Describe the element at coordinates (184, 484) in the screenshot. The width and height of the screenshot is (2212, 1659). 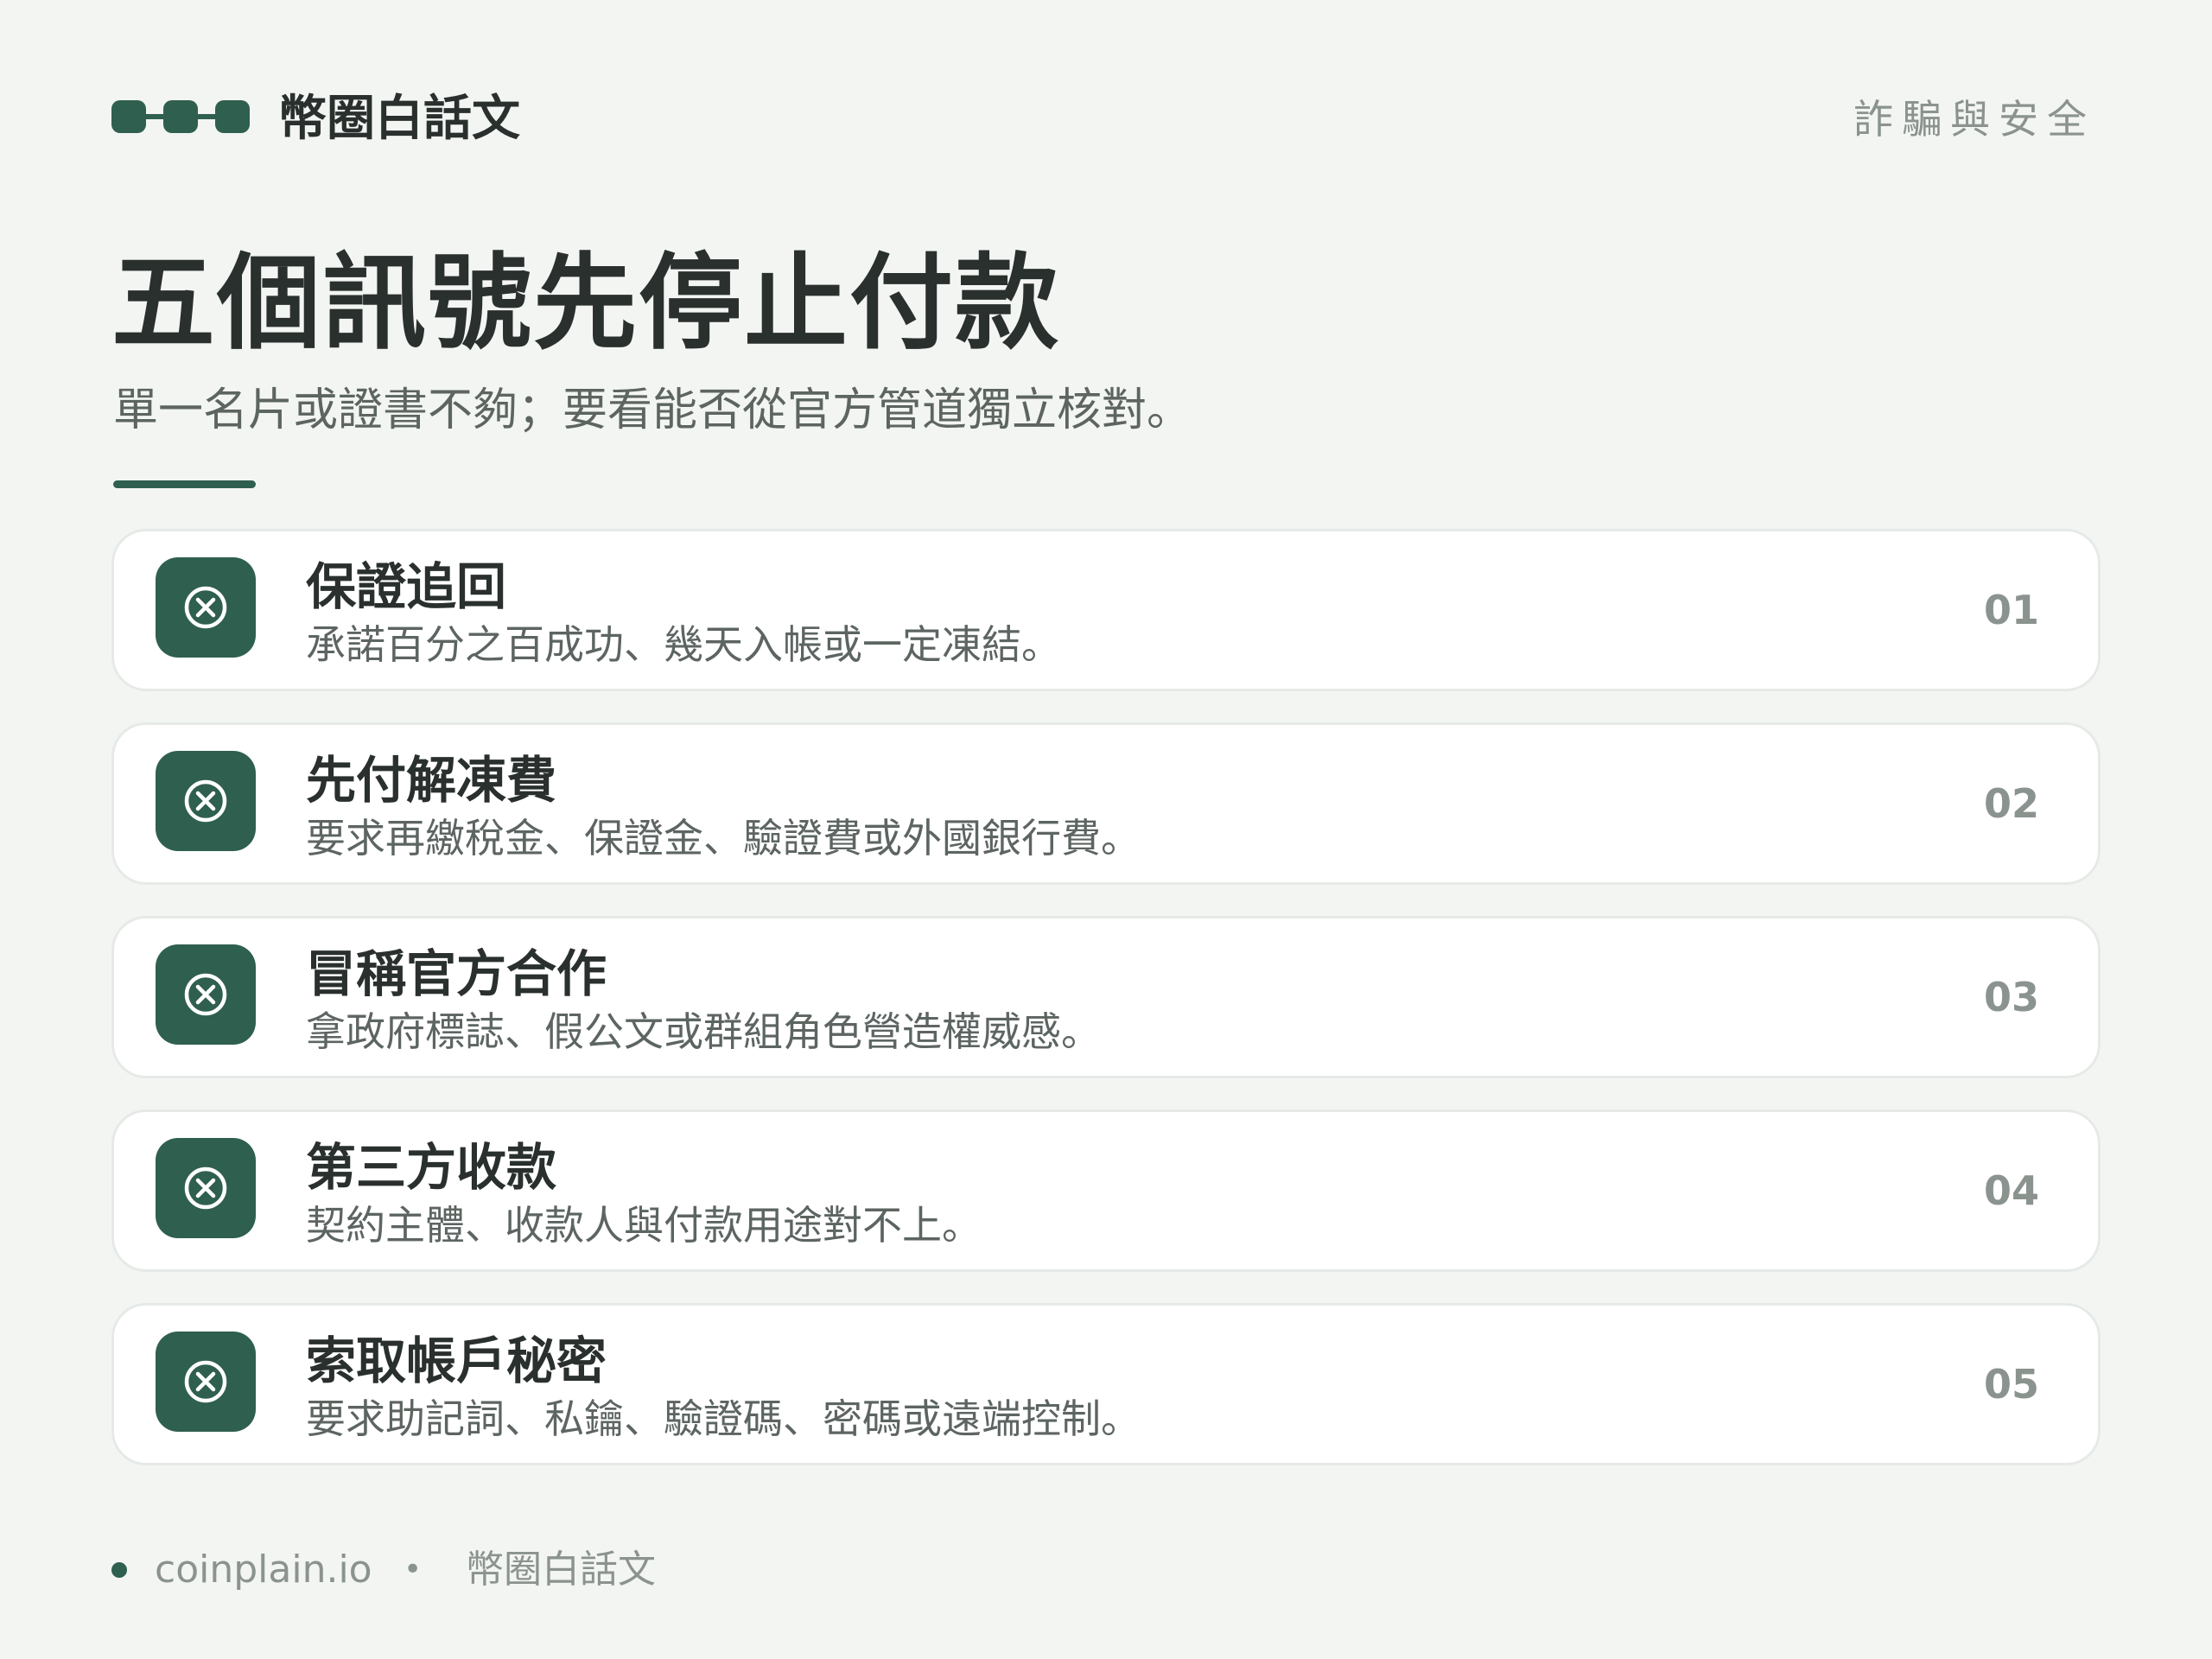
I see `accent-divider` at that location.